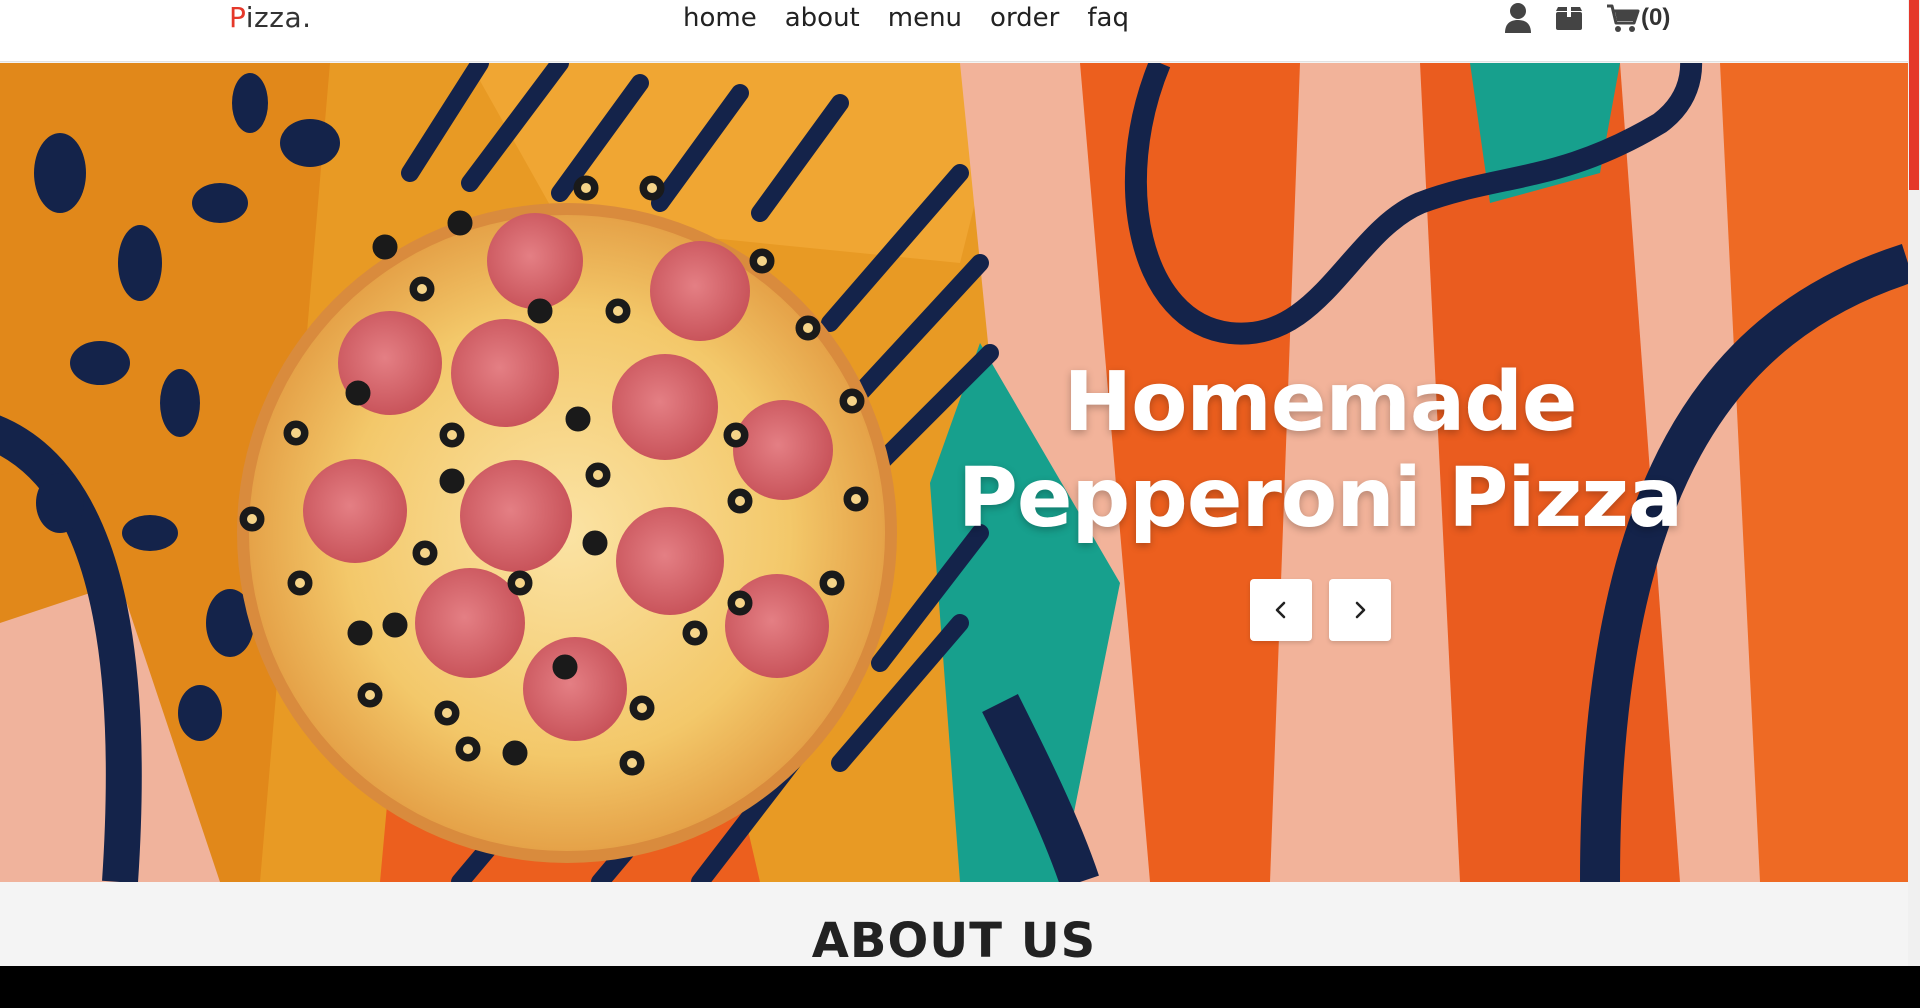 This screenshot has width=1920, height=1008. I want to click on header: Pizza. home about menu order faq (0), so click(954, 31).